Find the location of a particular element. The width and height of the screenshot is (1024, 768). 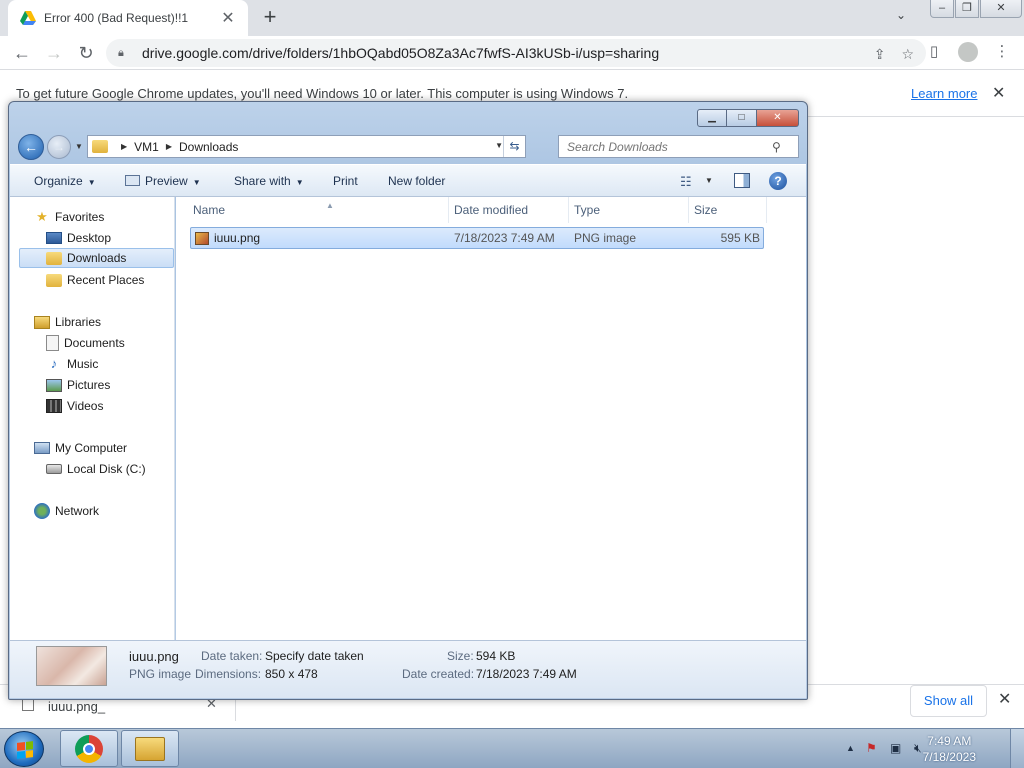

tab-close-icon: ✕ is located at coordinates (228, 18).